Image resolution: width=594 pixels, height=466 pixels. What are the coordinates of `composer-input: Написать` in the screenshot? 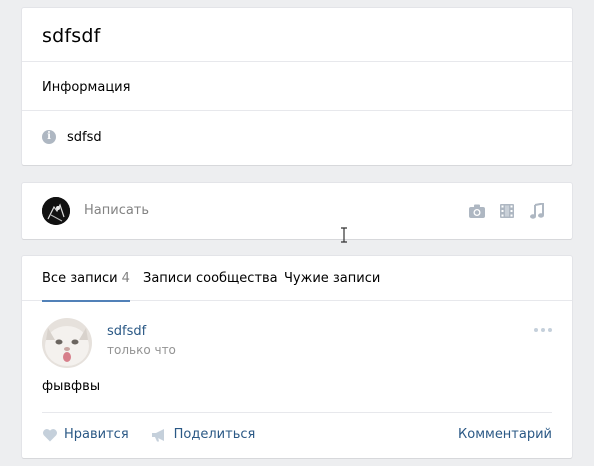 It's located at (116, 210).